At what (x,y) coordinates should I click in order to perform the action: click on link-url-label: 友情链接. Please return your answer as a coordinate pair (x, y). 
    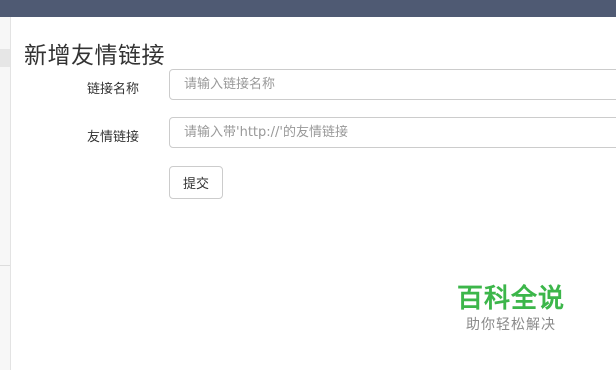
    Looking at the image, I should click on (113, 137).